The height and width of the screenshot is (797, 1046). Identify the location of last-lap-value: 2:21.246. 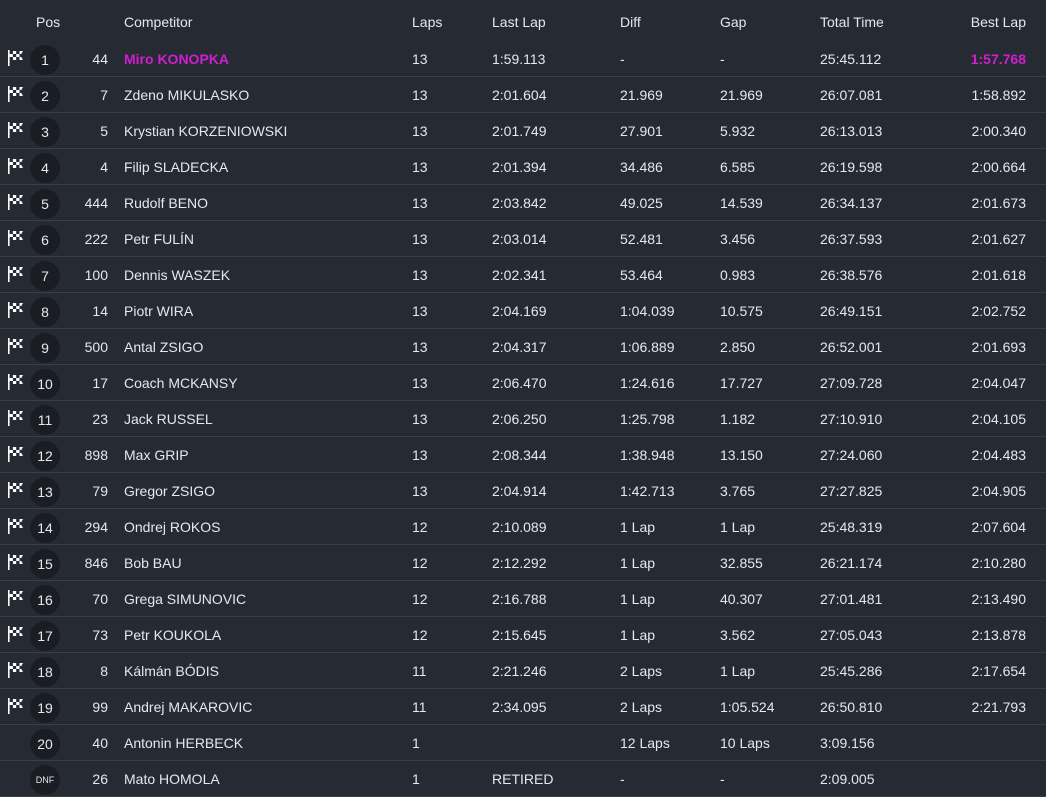
(519, 671).